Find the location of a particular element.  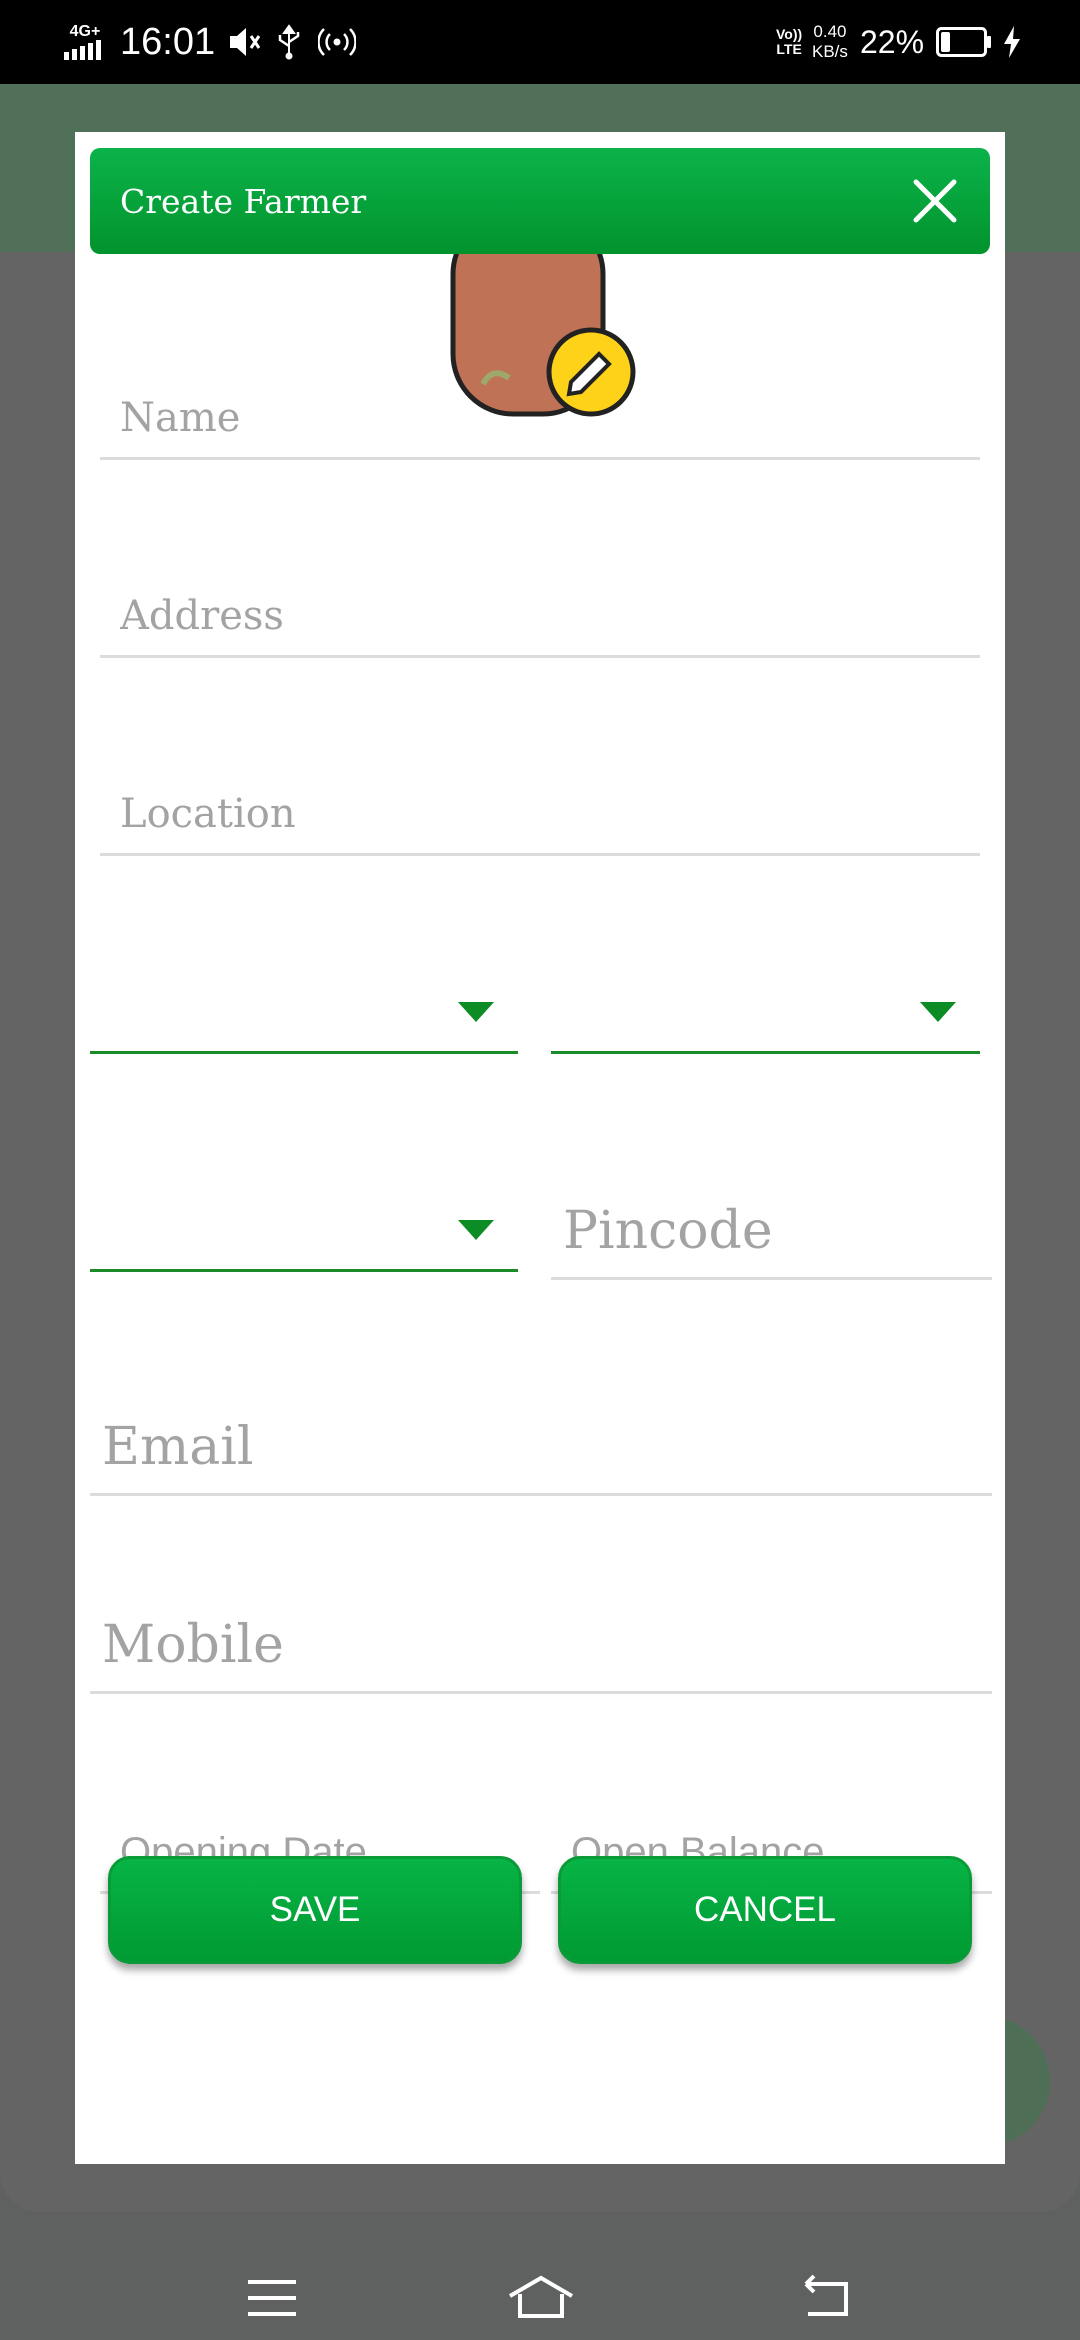

mobile-input is located at coordinates (541, 1645).